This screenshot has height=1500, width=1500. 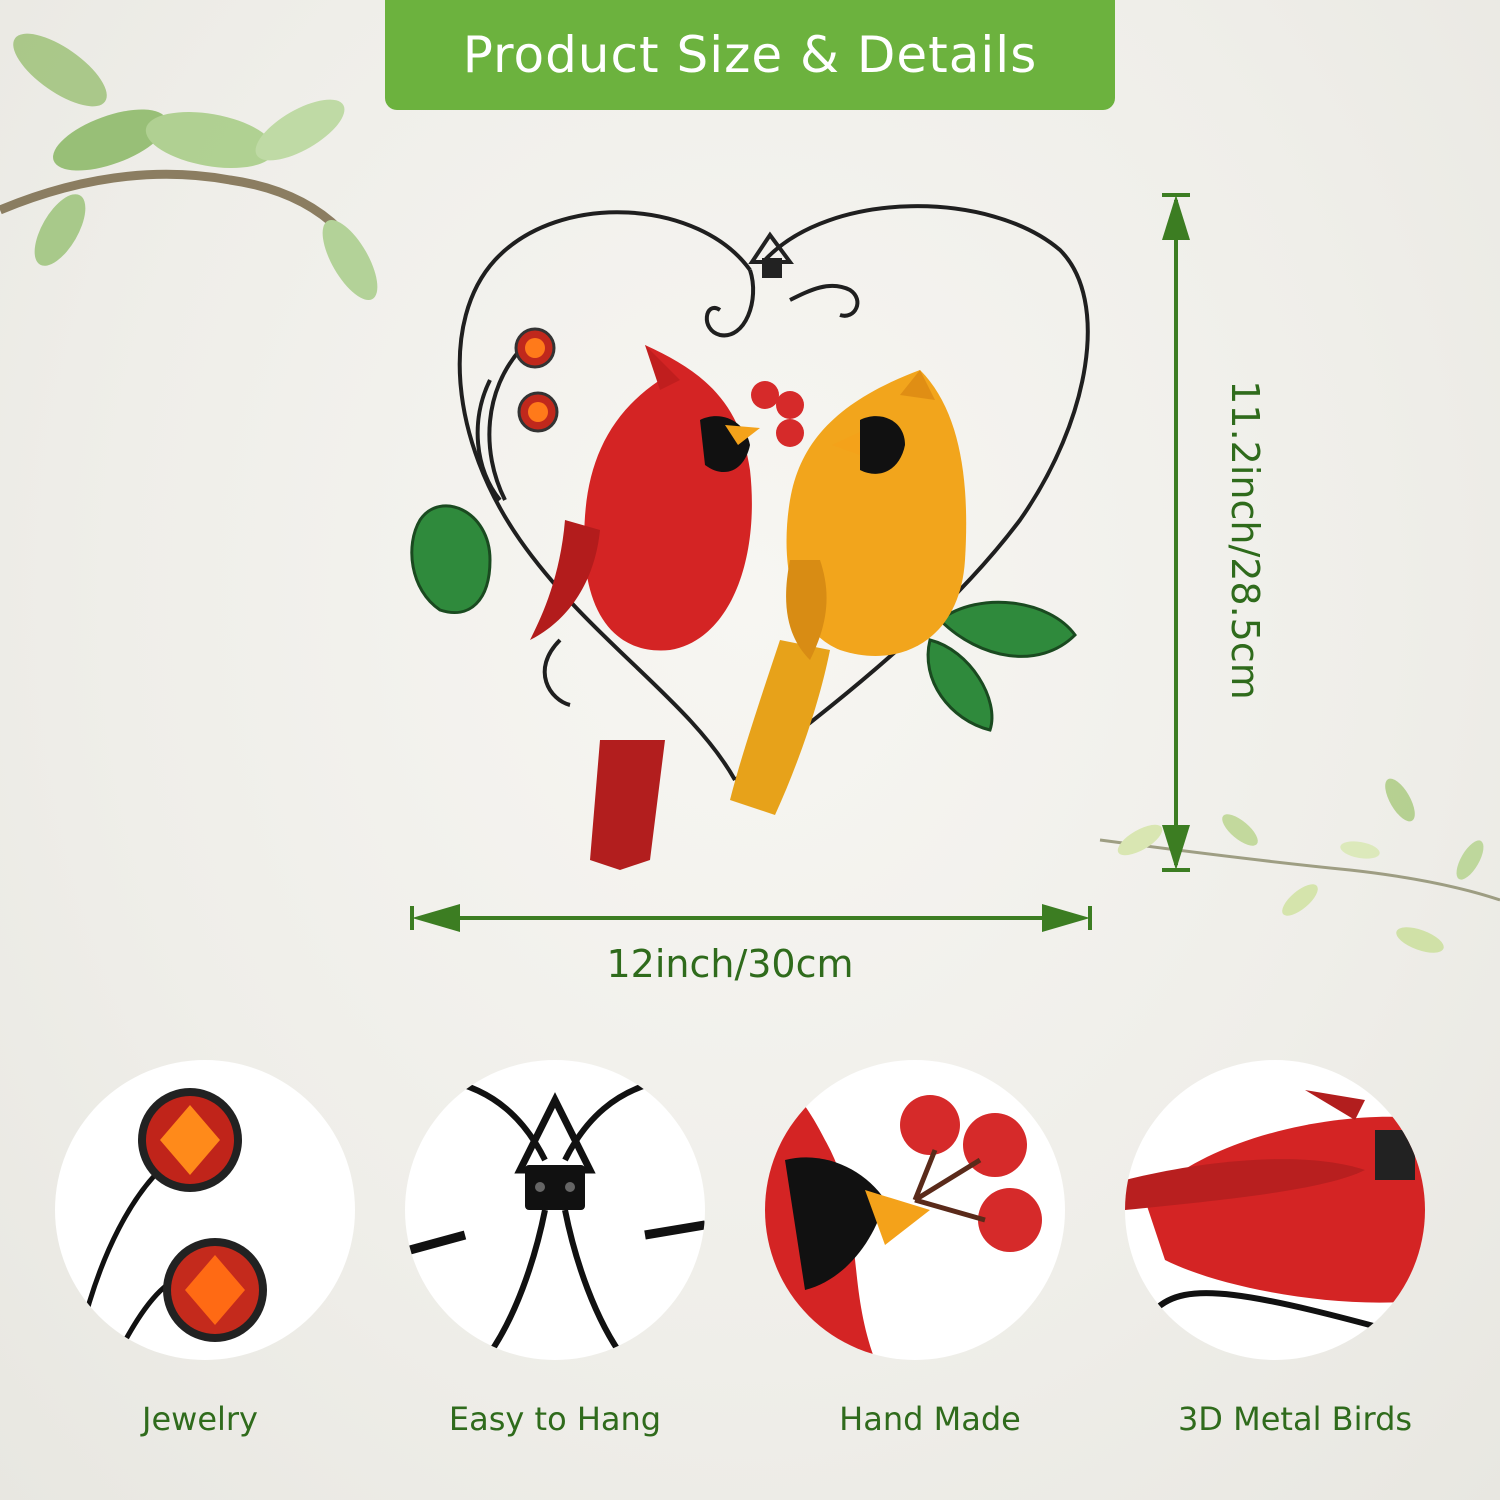 I want to click on feature-3d-metal-birds-image, so click(x=1275, y=1210).